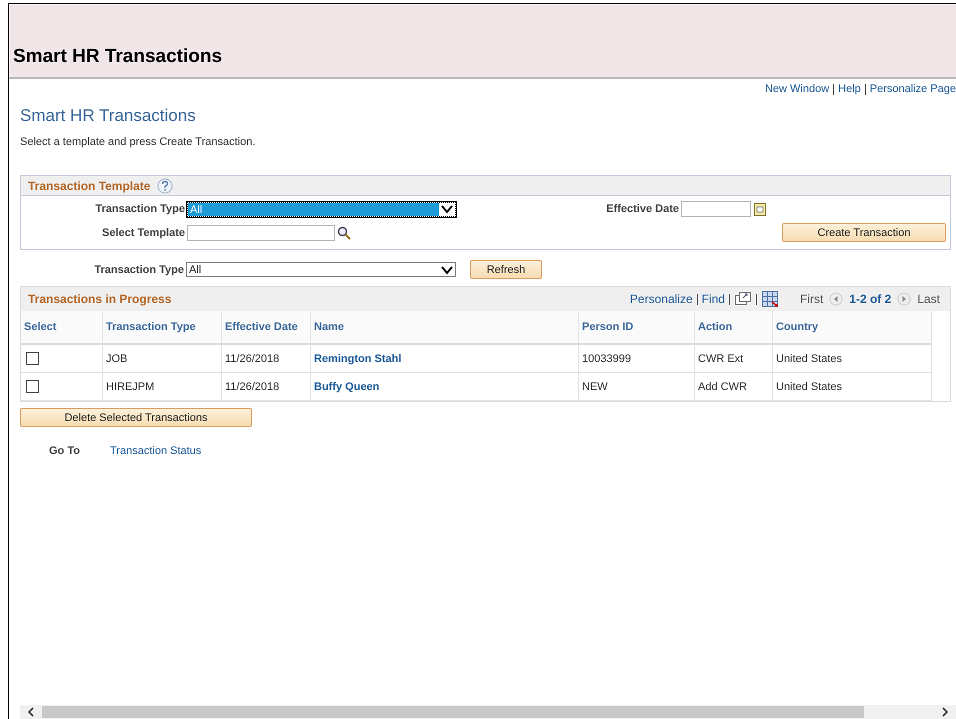 The height and width of the screenshot is (719, 956). I want to click on date-field, so click(716, 209).